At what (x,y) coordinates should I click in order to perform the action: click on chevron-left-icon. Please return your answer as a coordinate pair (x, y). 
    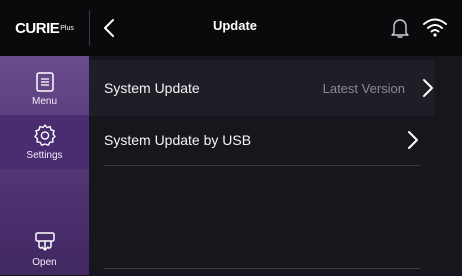
    Looking at the image, I should click on (109, 28).